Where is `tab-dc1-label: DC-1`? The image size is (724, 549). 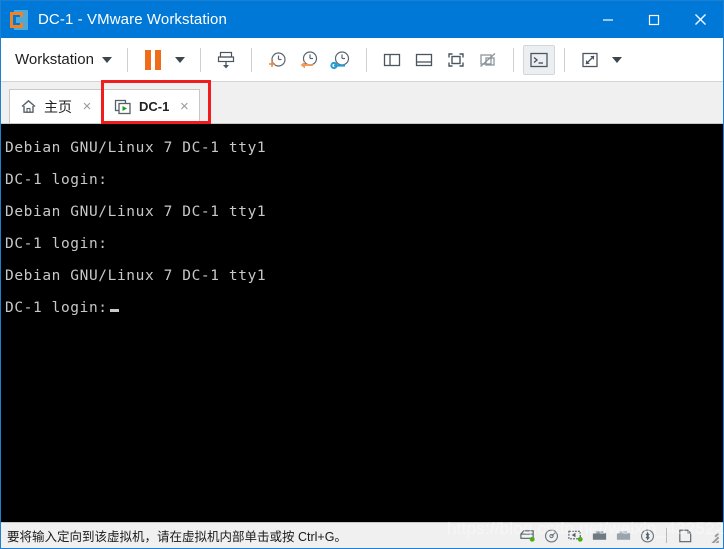 tab-dc1-label: DC-1 is located at coordinates (154, 106).